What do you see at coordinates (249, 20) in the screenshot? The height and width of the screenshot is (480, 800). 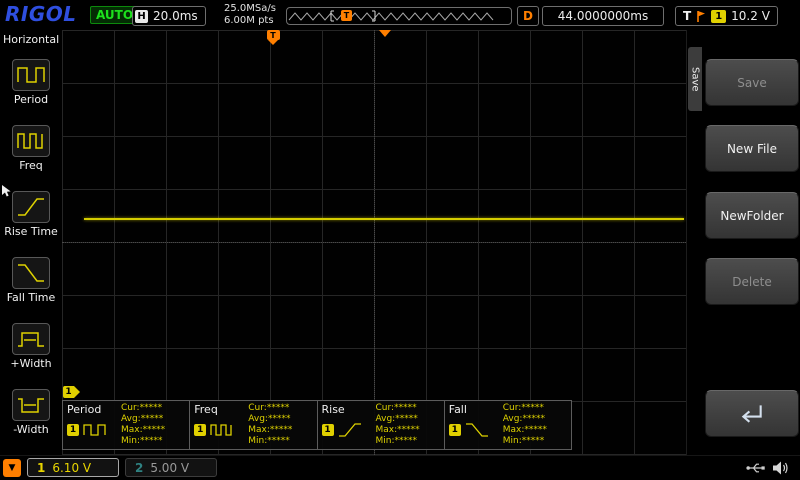 I see `memory-depth: 6.00M pts` at bounding box center [249, 20].